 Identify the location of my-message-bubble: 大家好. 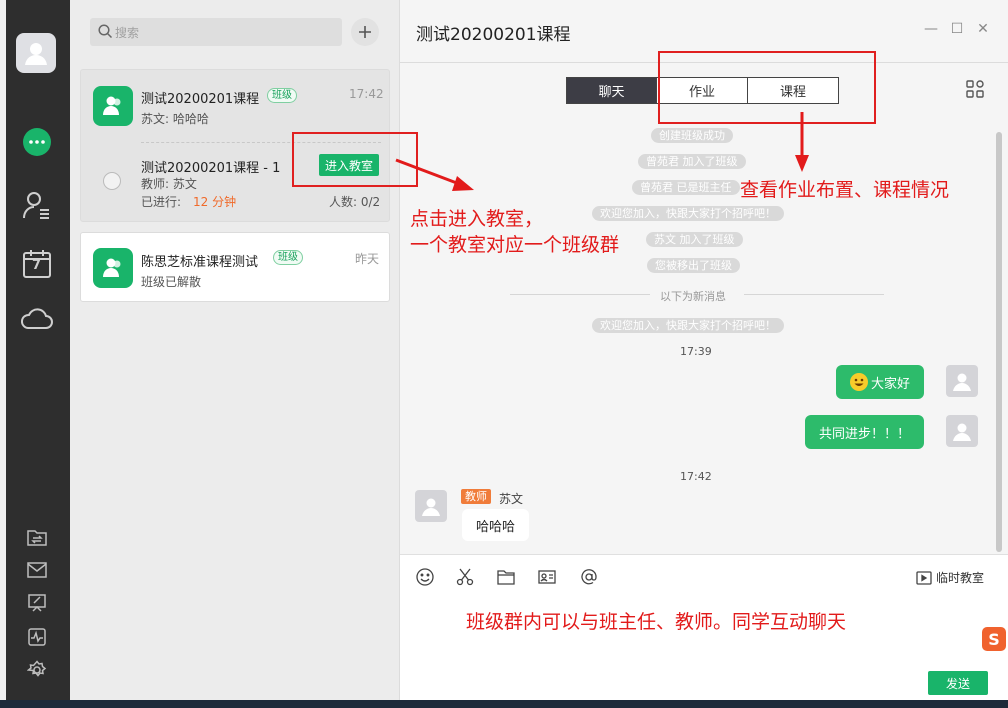
(880, 382).